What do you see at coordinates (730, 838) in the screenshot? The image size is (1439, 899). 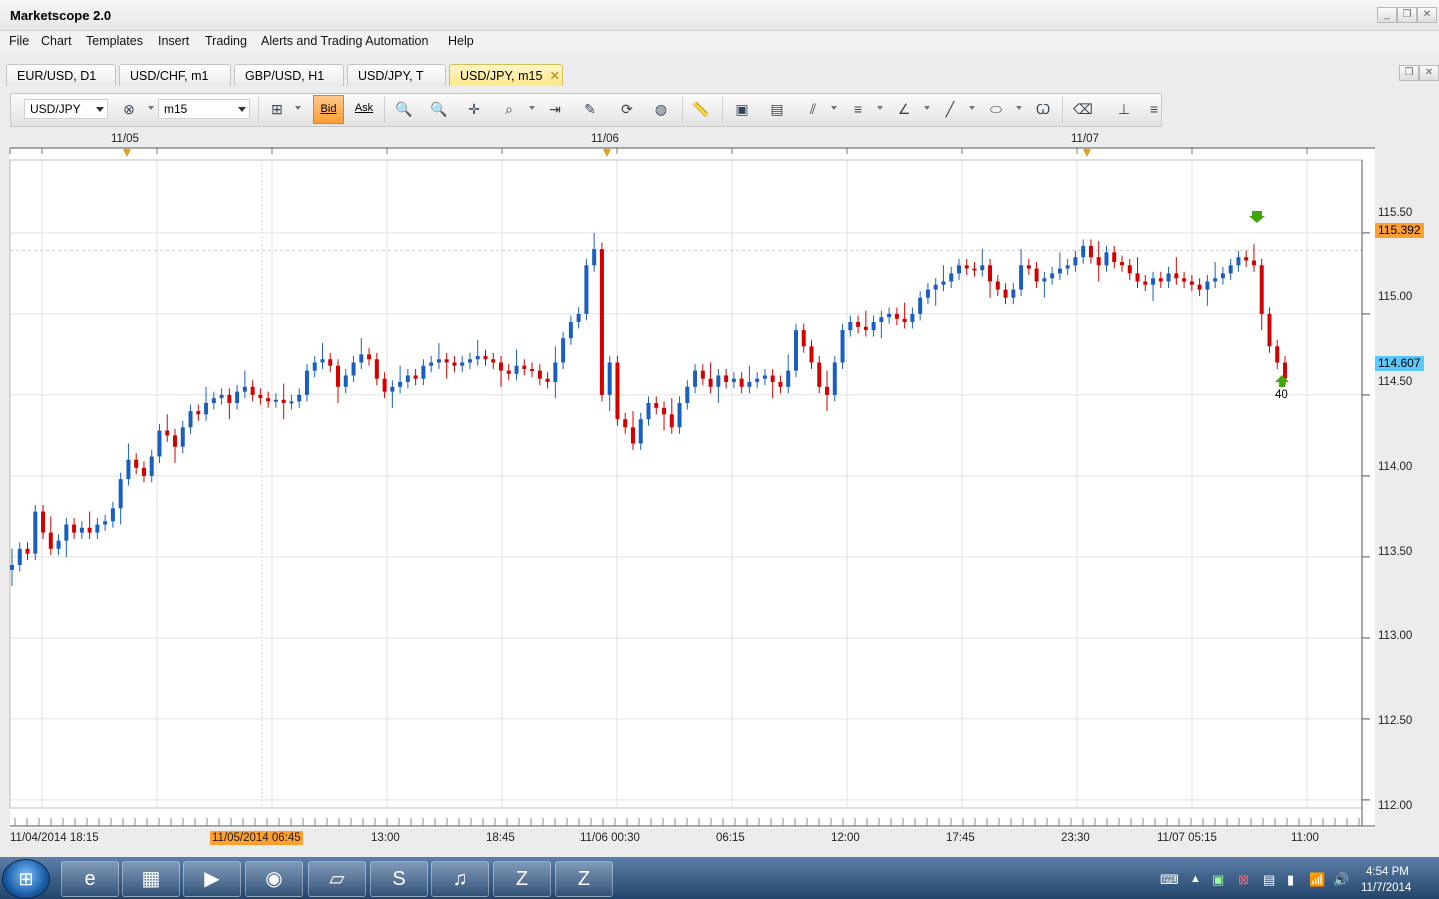 I see `x-tick-label: 06:15` at bounding box center [730, 838].